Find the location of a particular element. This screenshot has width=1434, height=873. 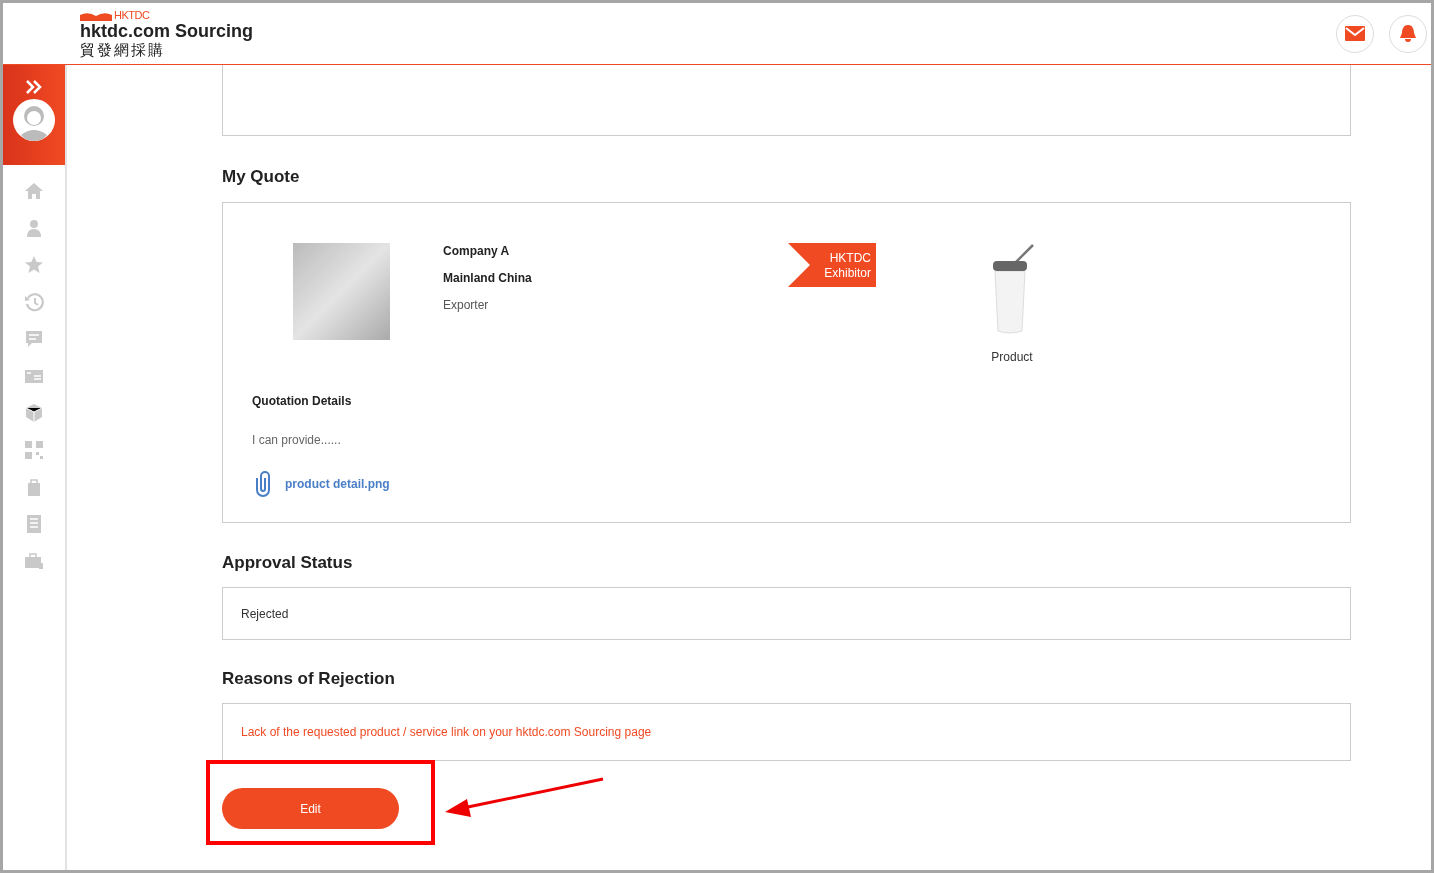

user-icon is located at coordinates (34, 228).